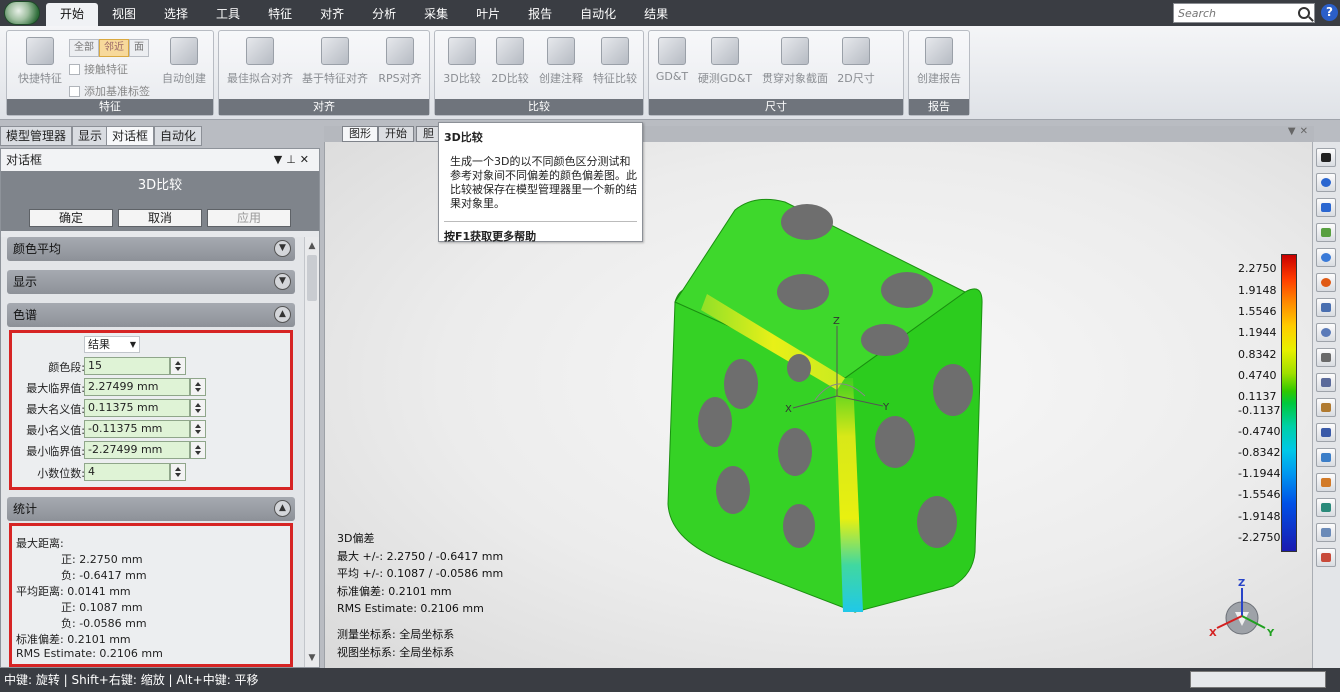 This screenshot has height=692, width=1340. What do you see at coordinates (1326, 432) in the screenshot?
I see `clip-icon` at bounding box center [1326, 432].